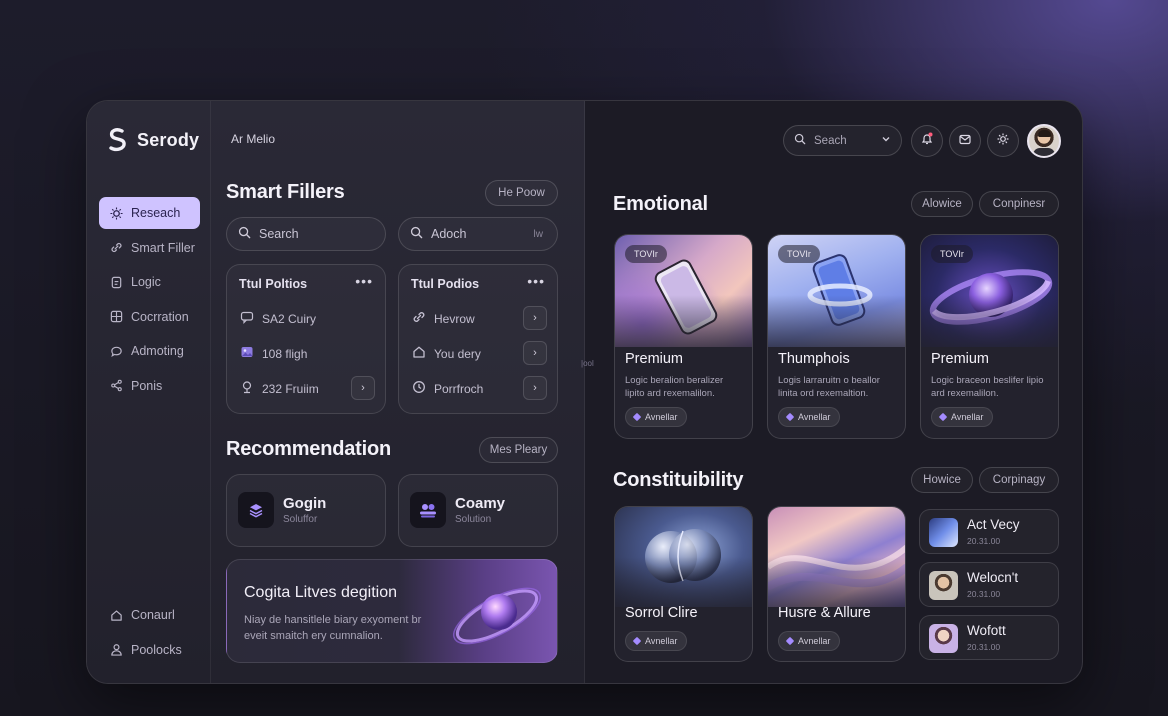 The height and width of the screenshot is (716, 1168). What do you see at coordinates (993, 577) in the screenshot?
I see `item-title: Welocn't` at bounding box center [993, 577].